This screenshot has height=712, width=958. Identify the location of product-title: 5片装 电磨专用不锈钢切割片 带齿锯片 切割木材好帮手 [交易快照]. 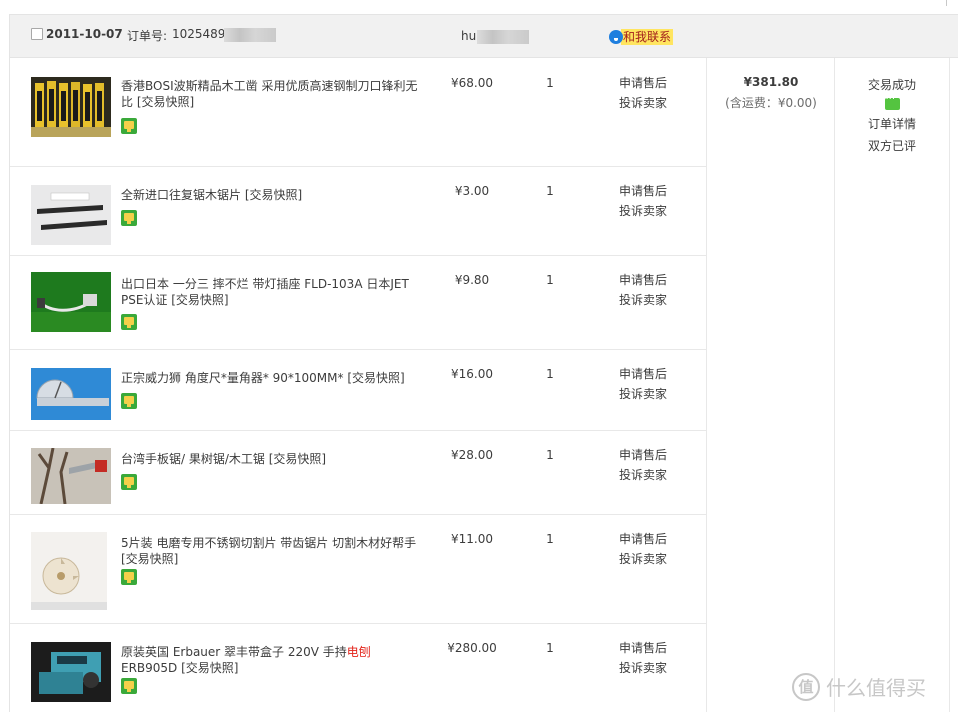
(271, 551).